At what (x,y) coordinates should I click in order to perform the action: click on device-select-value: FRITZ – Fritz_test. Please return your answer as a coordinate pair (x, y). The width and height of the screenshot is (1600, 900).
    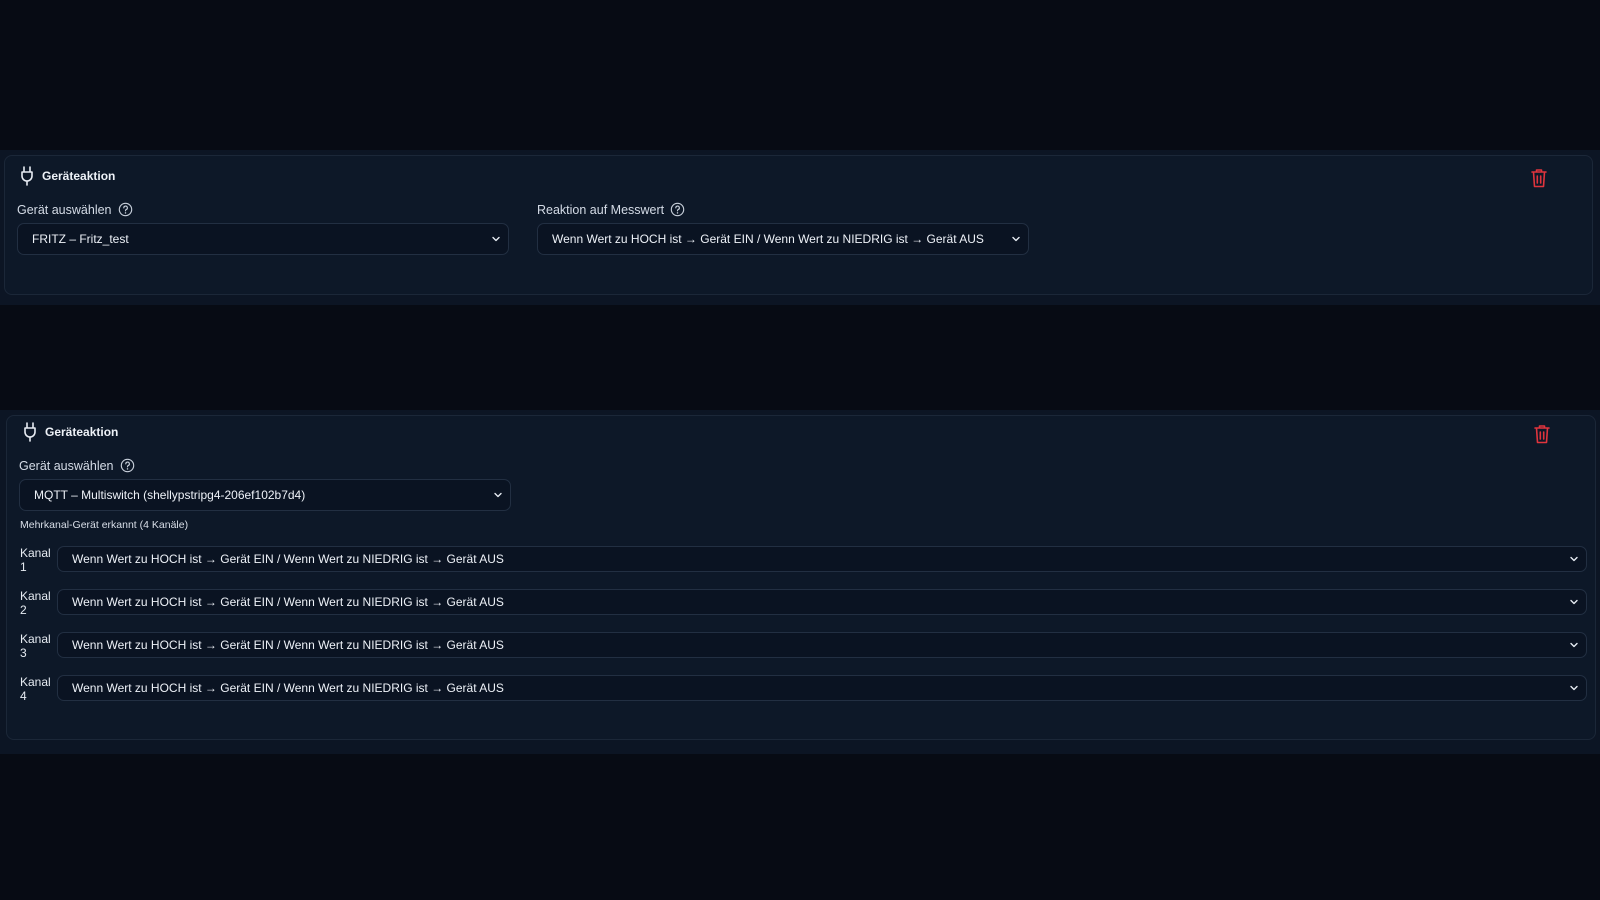
    Looking at the image, I should click on (80, 239).